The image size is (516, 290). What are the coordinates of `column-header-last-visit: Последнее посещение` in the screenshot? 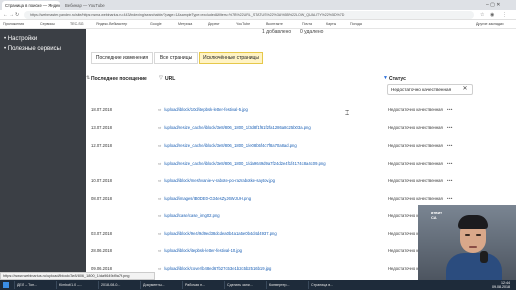 It's located at (119, 79).